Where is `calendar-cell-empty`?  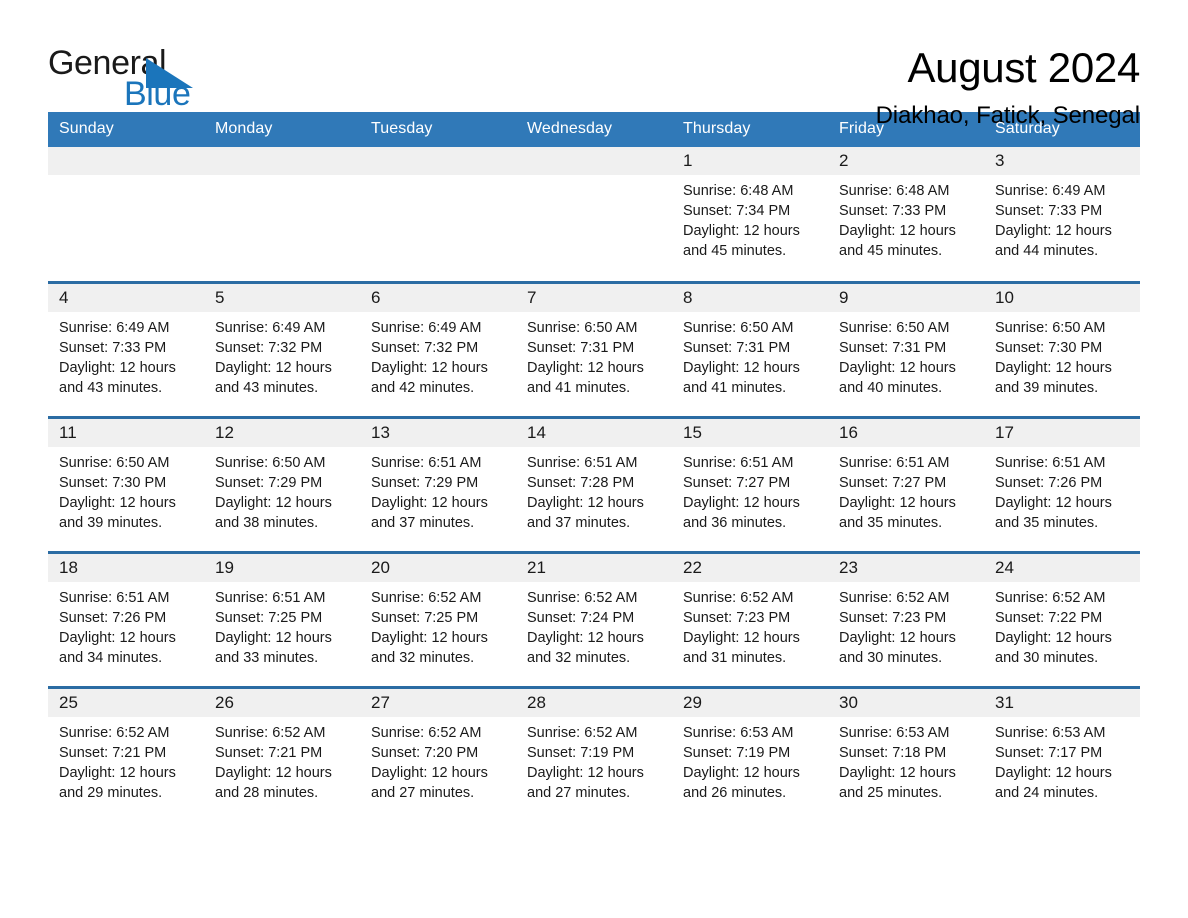 calendar-cell-empty is located at coordinates (438, 214).